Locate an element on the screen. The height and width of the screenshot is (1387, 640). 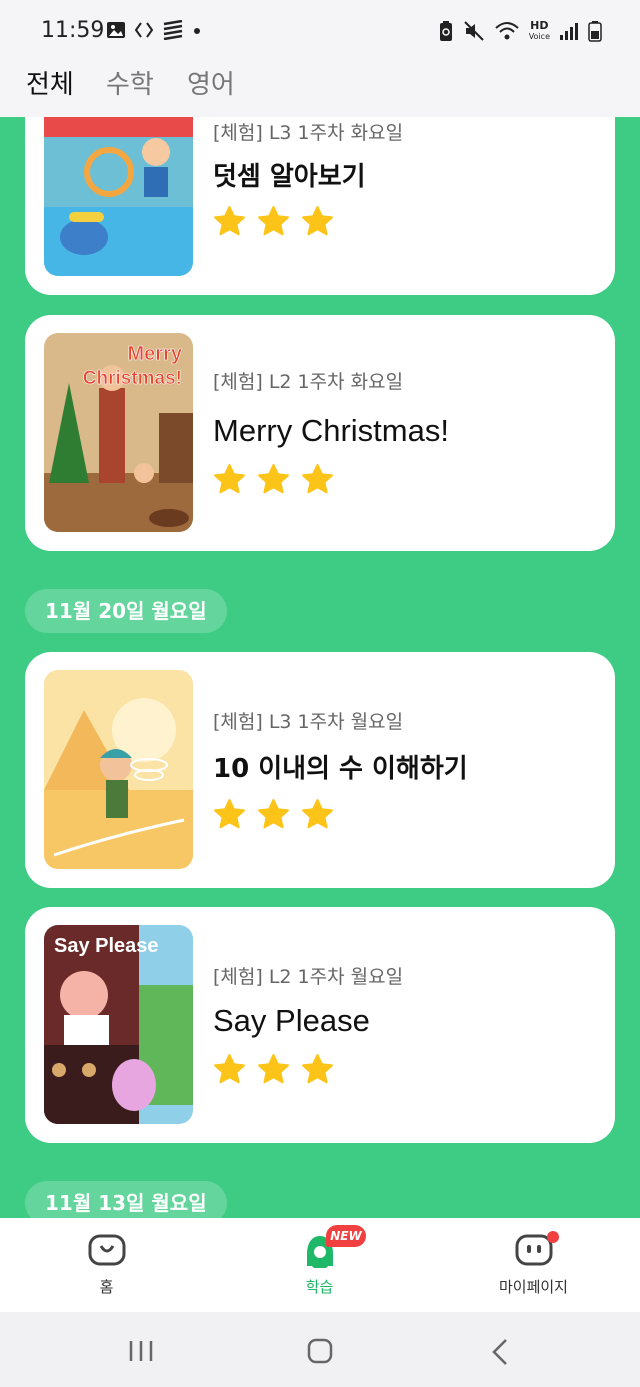
hd-voice-icon: HD Voice is located at coordinates (539, 29).